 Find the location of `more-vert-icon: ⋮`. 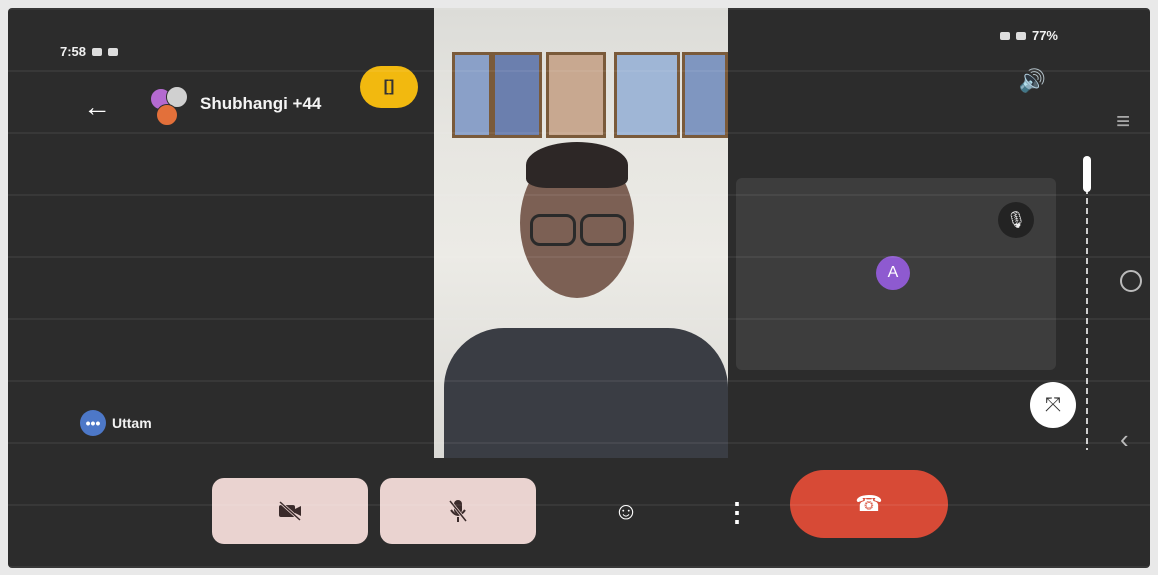

more-vert-icon: ⋮ is located at coordinates (737, 511).